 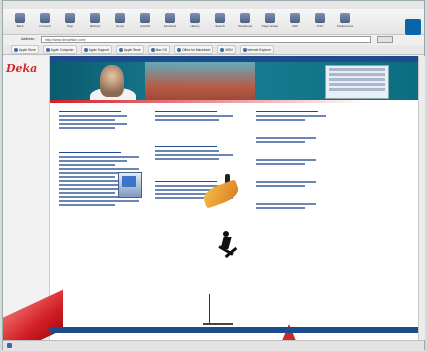 I want to click on home-icon, so click(x=120, y=18).